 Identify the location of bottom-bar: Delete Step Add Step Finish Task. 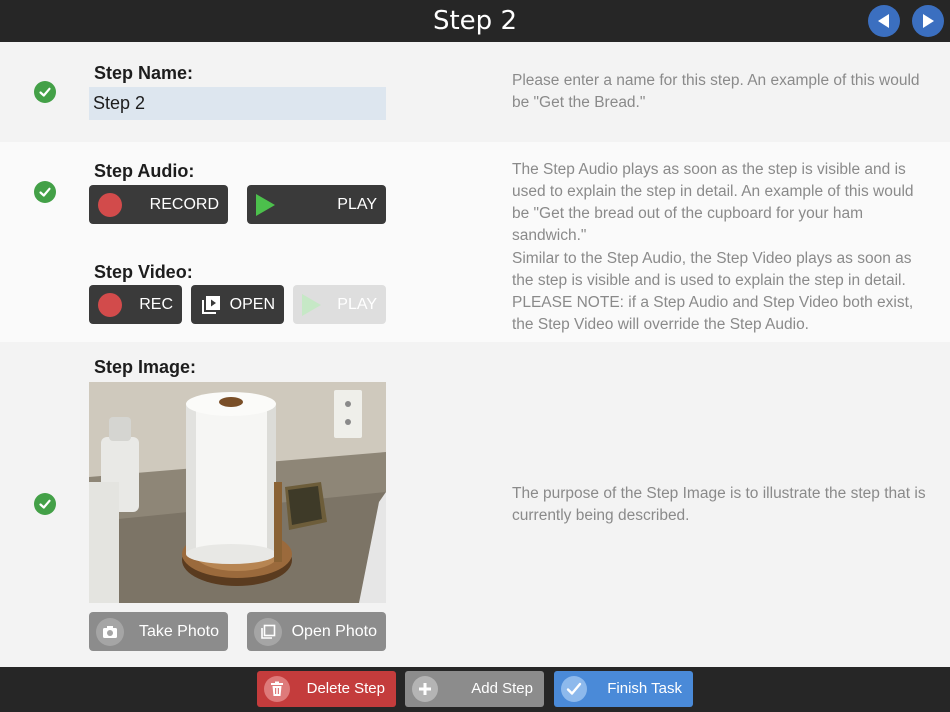
(475, 689).